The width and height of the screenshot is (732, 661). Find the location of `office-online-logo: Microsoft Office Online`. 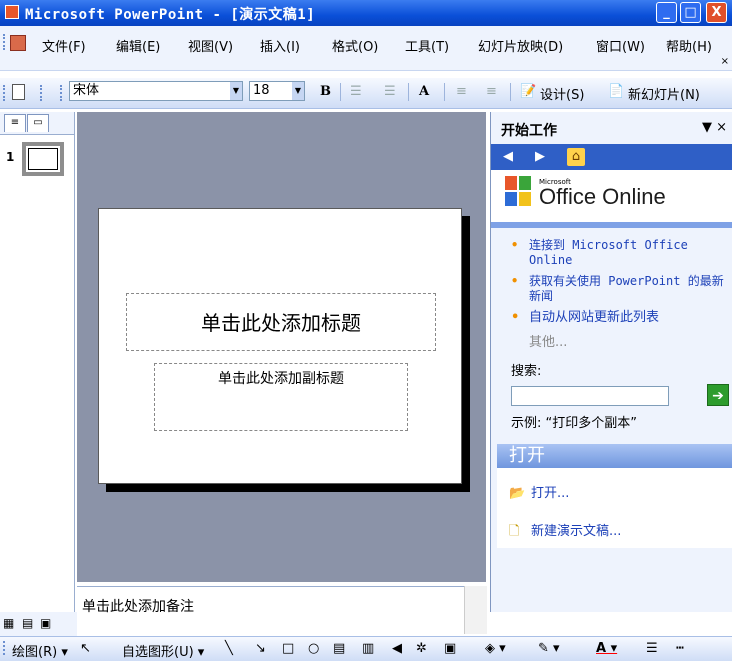

office-online-logo: Microsoft Office Online is located at coordinates (611, 196).